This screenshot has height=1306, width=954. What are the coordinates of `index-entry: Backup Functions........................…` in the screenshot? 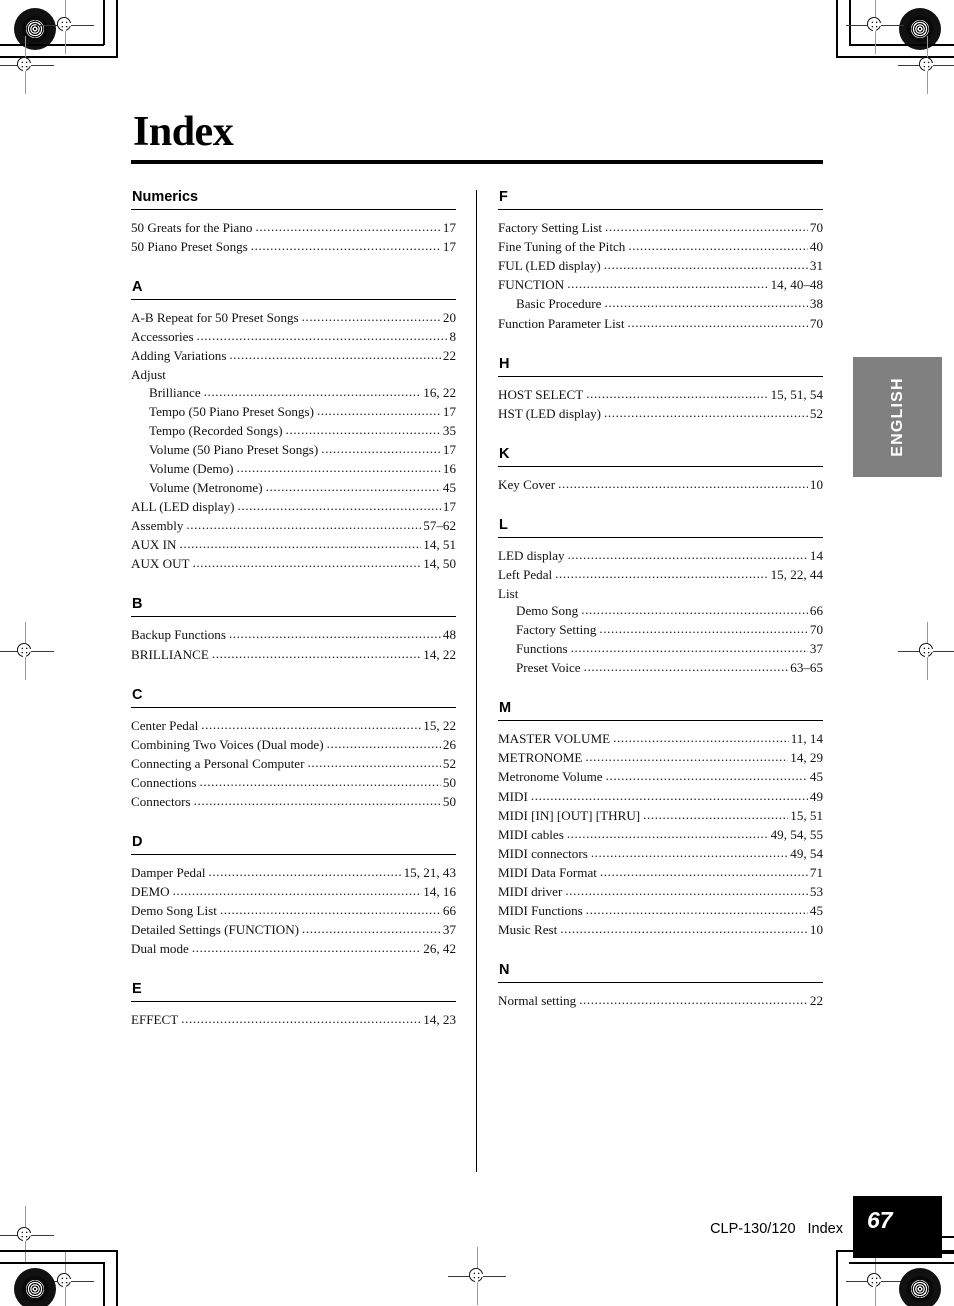 It's located at (293, 634).